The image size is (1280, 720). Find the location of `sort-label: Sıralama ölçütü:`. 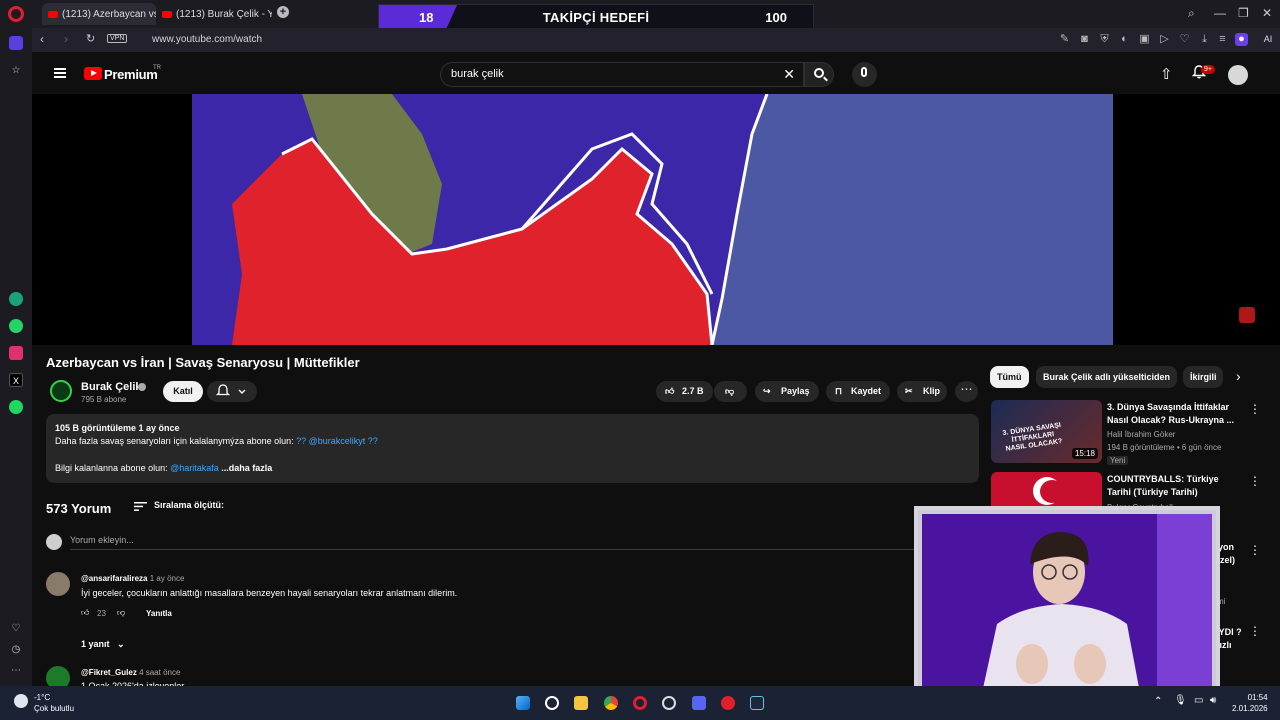

sort-label: Sıralama ölçütü: is located at coordinates (189, 505).